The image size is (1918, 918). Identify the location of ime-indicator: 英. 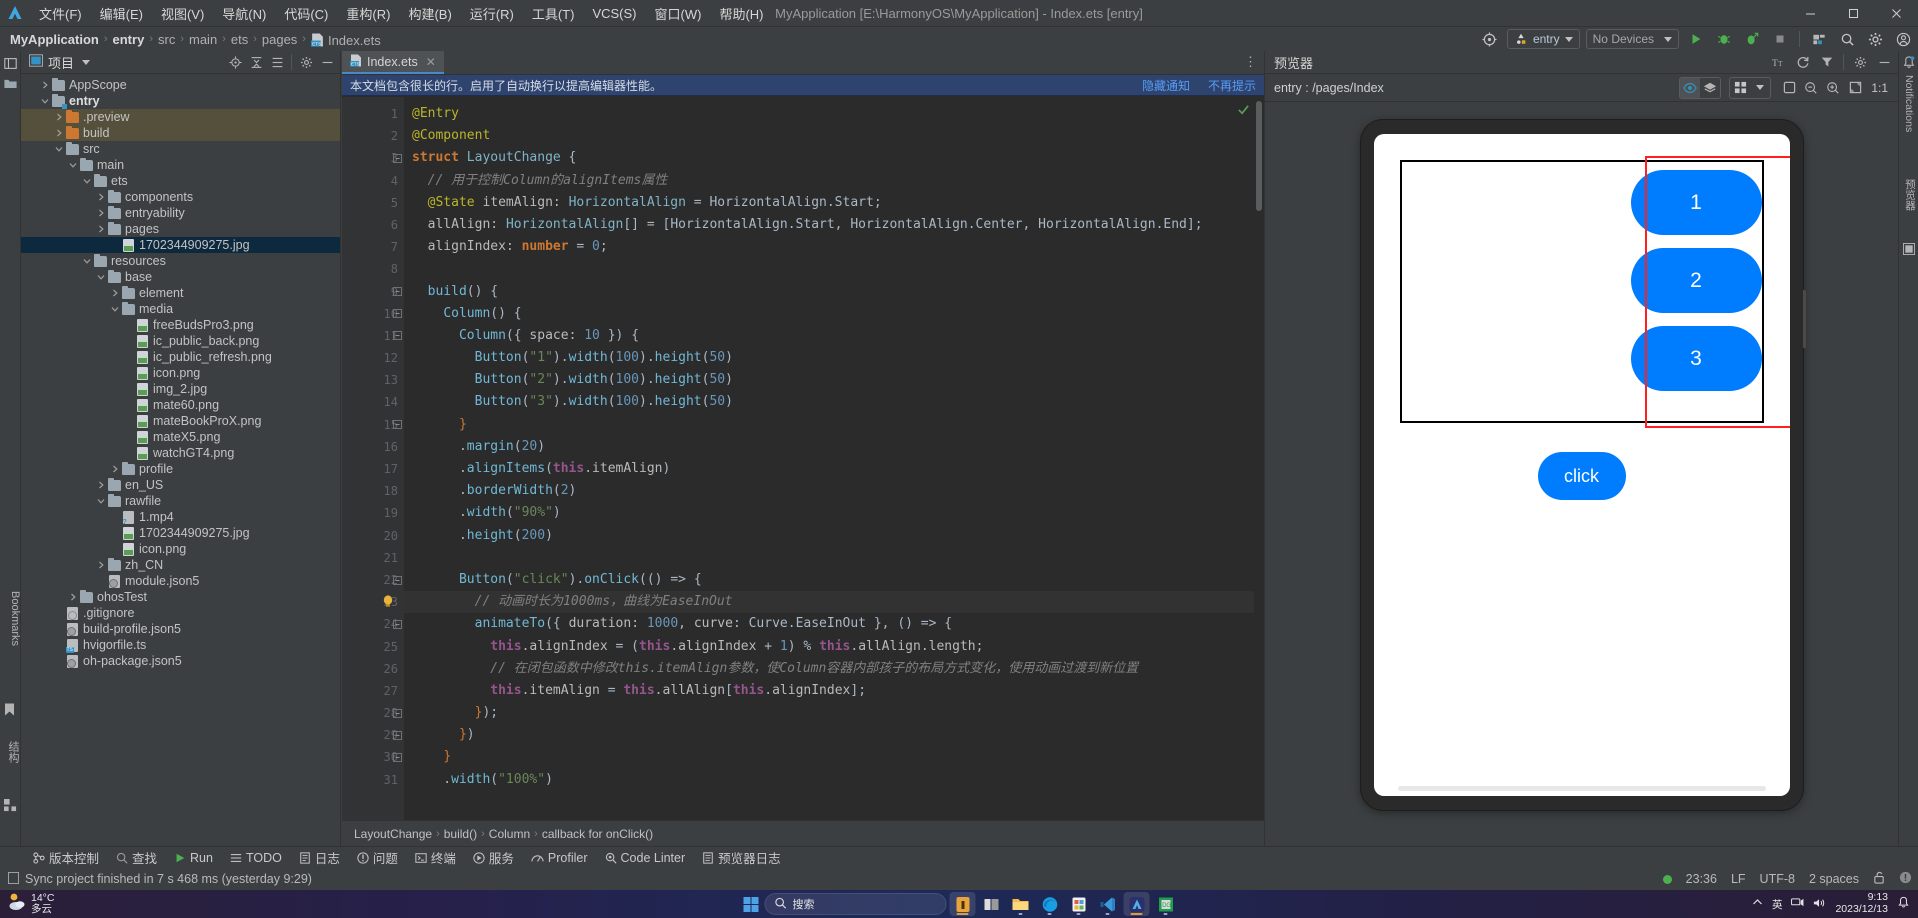
(1777, 904).